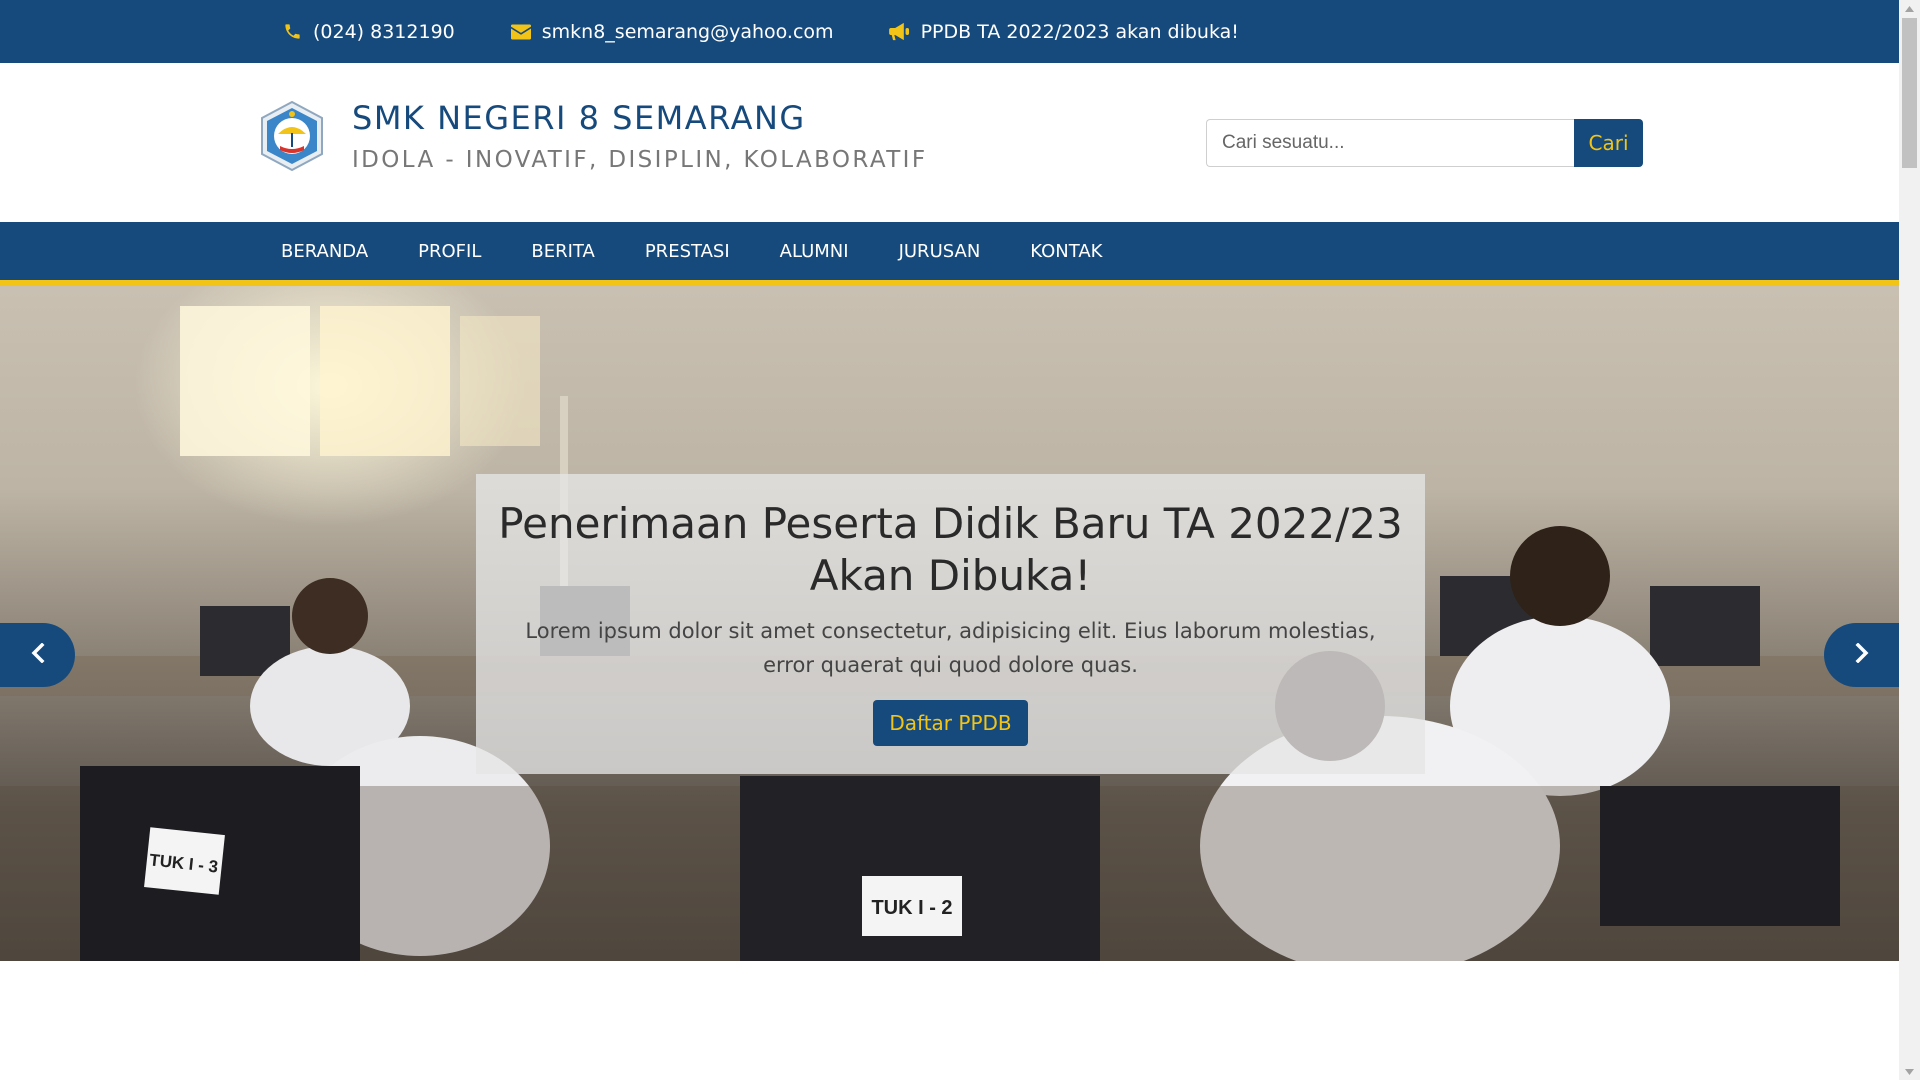  I want to click on topbar-phone: (024) 8312190, so click(368, 32).